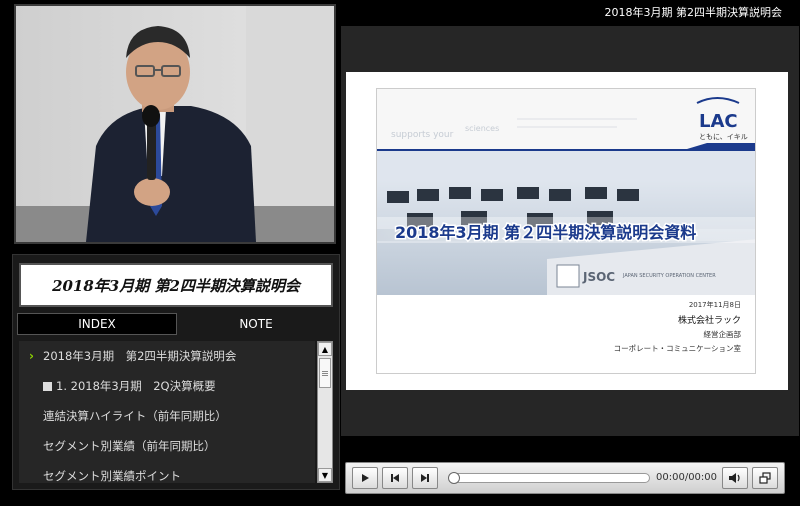  I want to click on tab-index-label: INDEX, so click(97, 324).